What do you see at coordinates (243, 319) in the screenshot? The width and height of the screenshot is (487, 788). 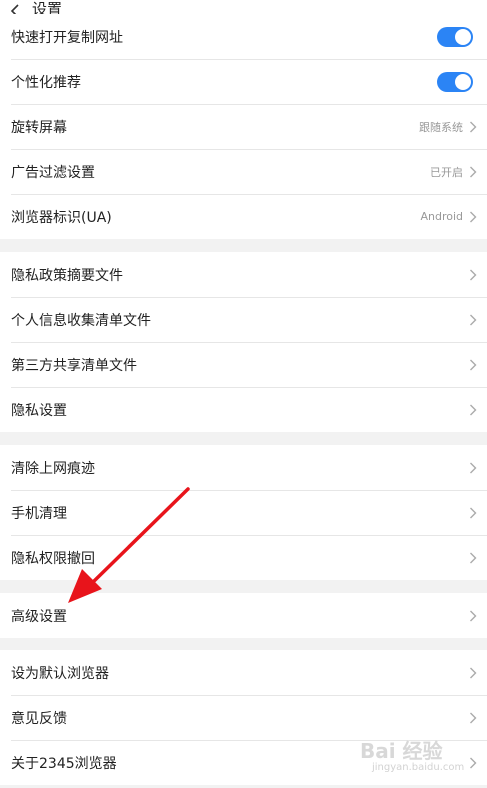 I see `setting-personal-info-list: 个人信息收集清单文件` at bounding box center [243, 319].